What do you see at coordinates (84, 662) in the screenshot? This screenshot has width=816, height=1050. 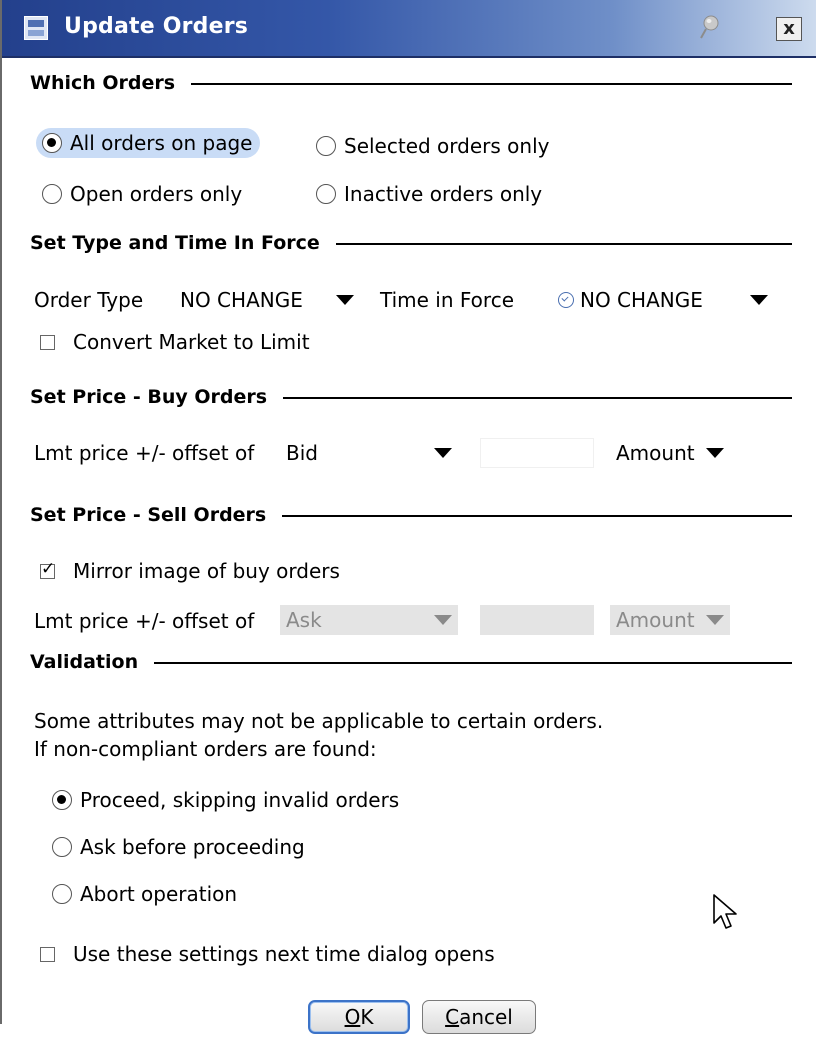 I see `section-title: Validation` at bounding box center [84, 662].